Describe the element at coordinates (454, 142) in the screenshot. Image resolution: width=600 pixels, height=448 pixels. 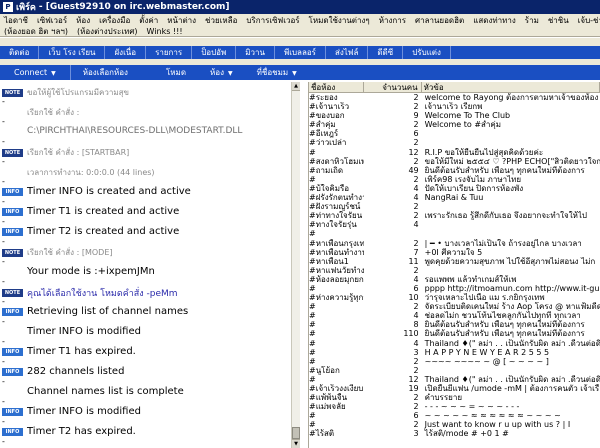
I see `channel-row: #ว่าวเปล่า 2` at that location.